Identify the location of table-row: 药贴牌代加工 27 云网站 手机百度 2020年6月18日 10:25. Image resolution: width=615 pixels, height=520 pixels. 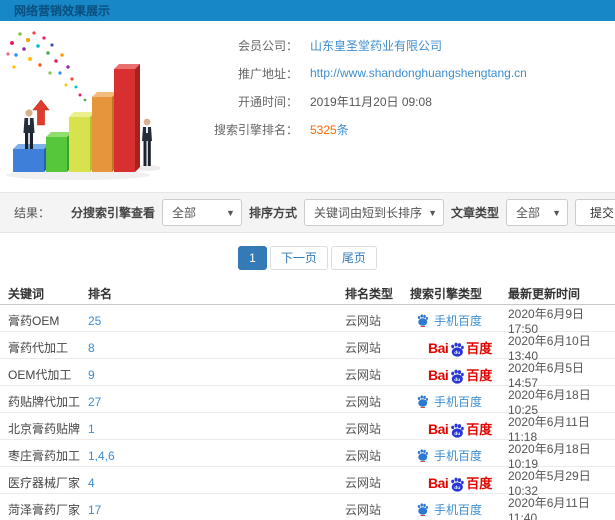
(307, 401).